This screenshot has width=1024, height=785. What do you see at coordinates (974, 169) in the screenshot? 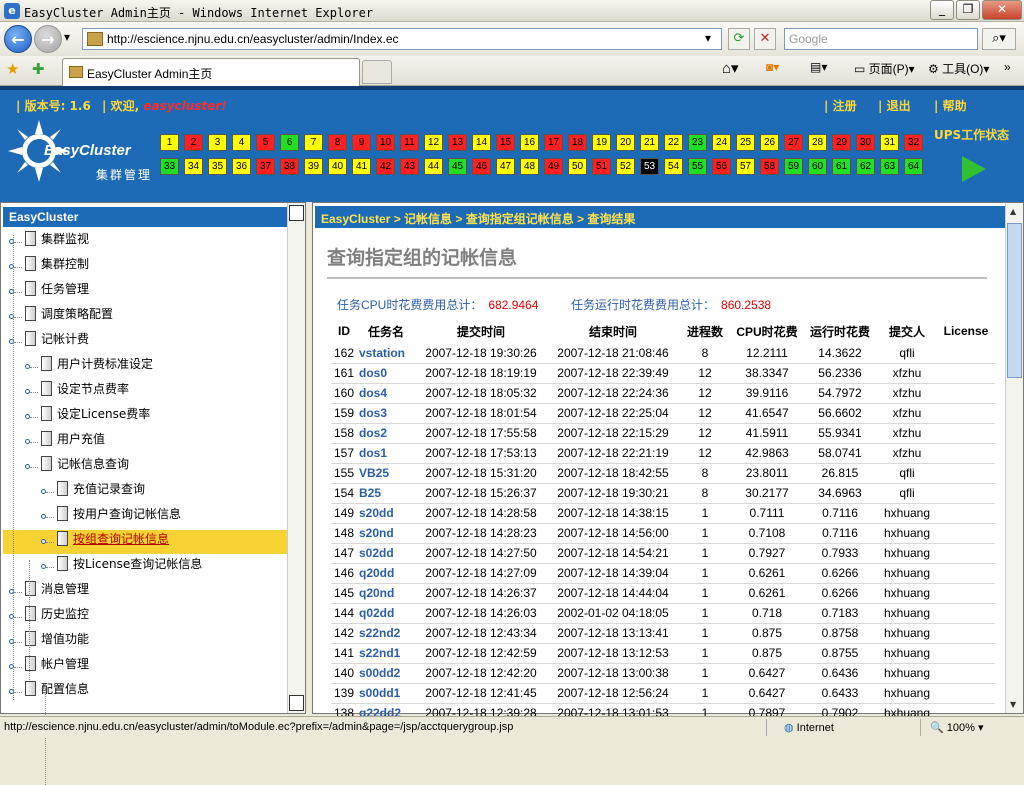
I see `ups-play-icon` at bounding box center [974, 169].